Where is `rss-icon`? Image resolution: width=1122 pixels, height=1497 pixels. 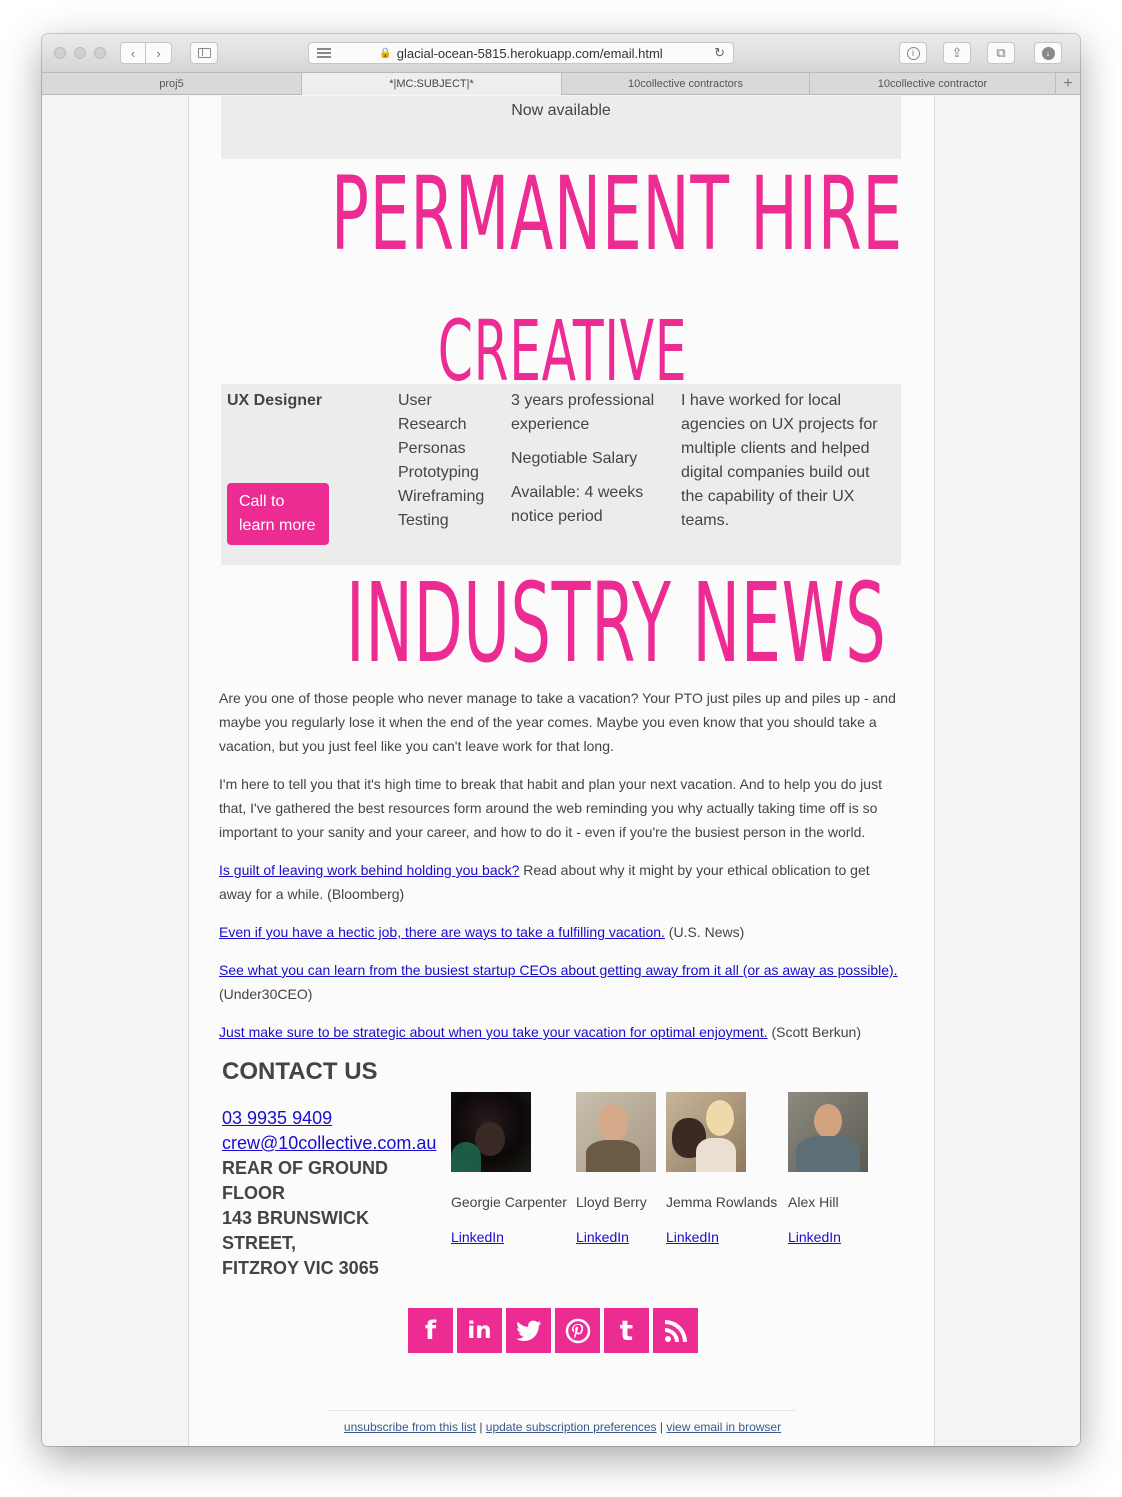
rss-icon is located at coordinates (675, 1330).